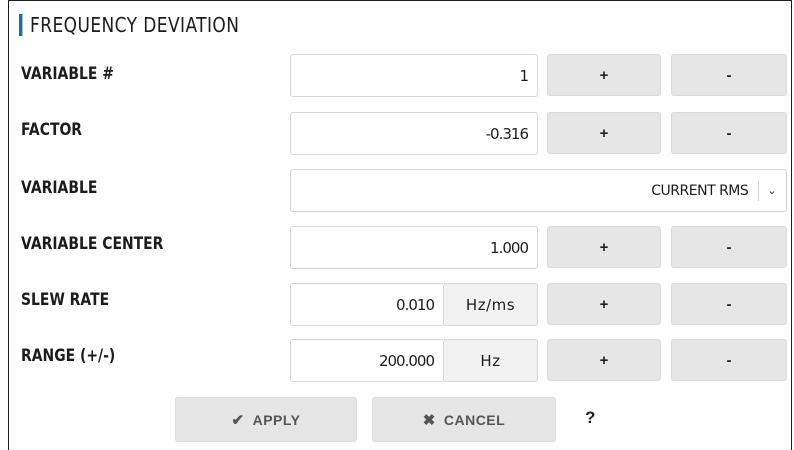 The width and height of the screenshot is (794, 450). I want to click on variable-number-field: 1, so click(414, 75).